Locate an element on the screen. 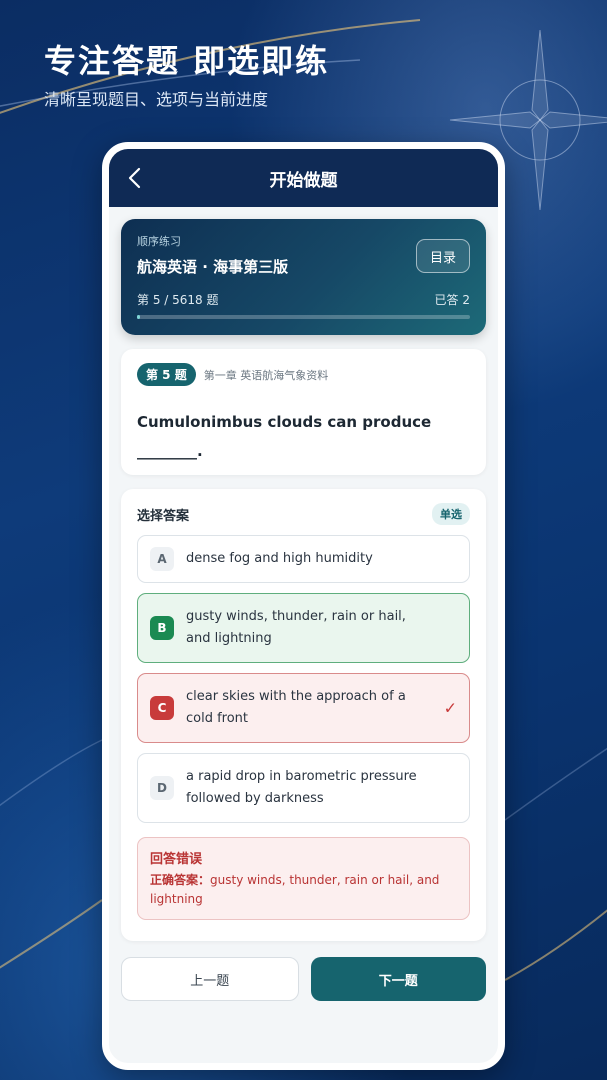 Image resolution: width=607 pixels, height=1080 pixels. directory-button: 目录 is located at coordinates (443, 256).